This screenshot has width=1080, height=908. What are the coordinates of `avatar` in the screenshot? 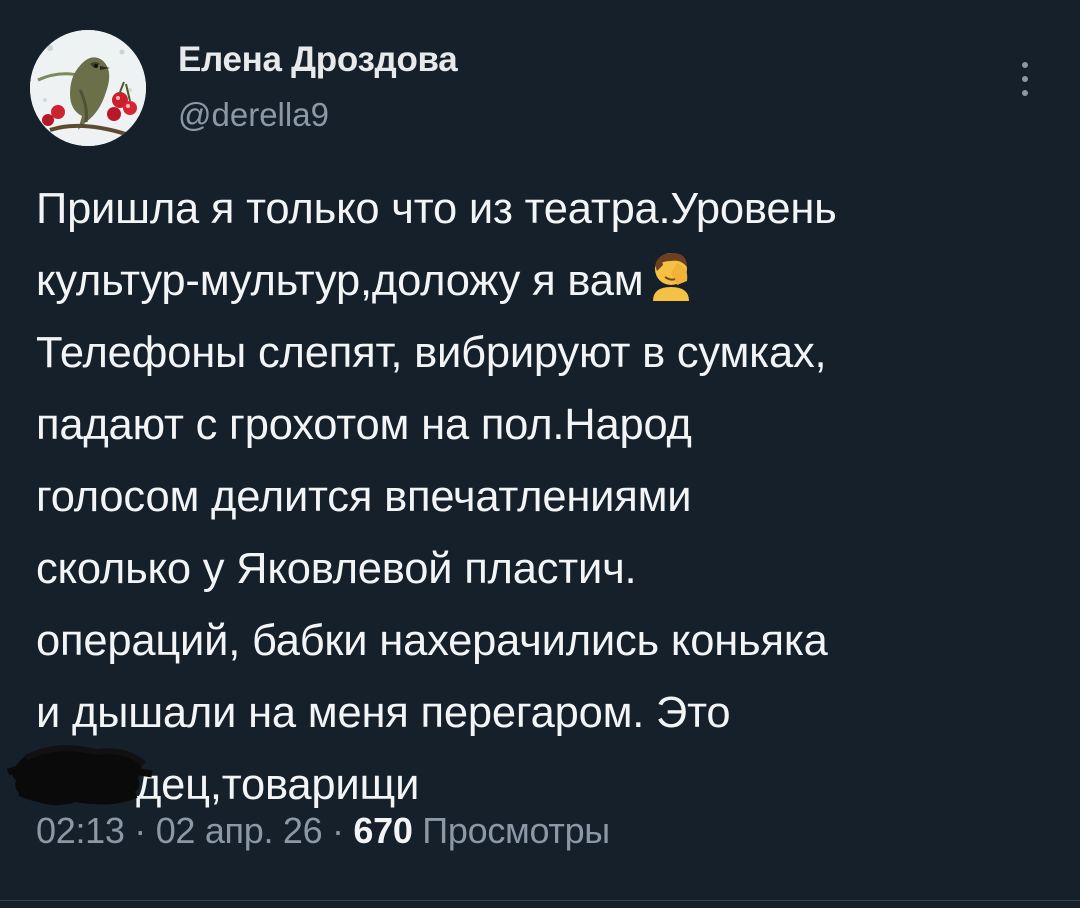 It's located at (88, 88).